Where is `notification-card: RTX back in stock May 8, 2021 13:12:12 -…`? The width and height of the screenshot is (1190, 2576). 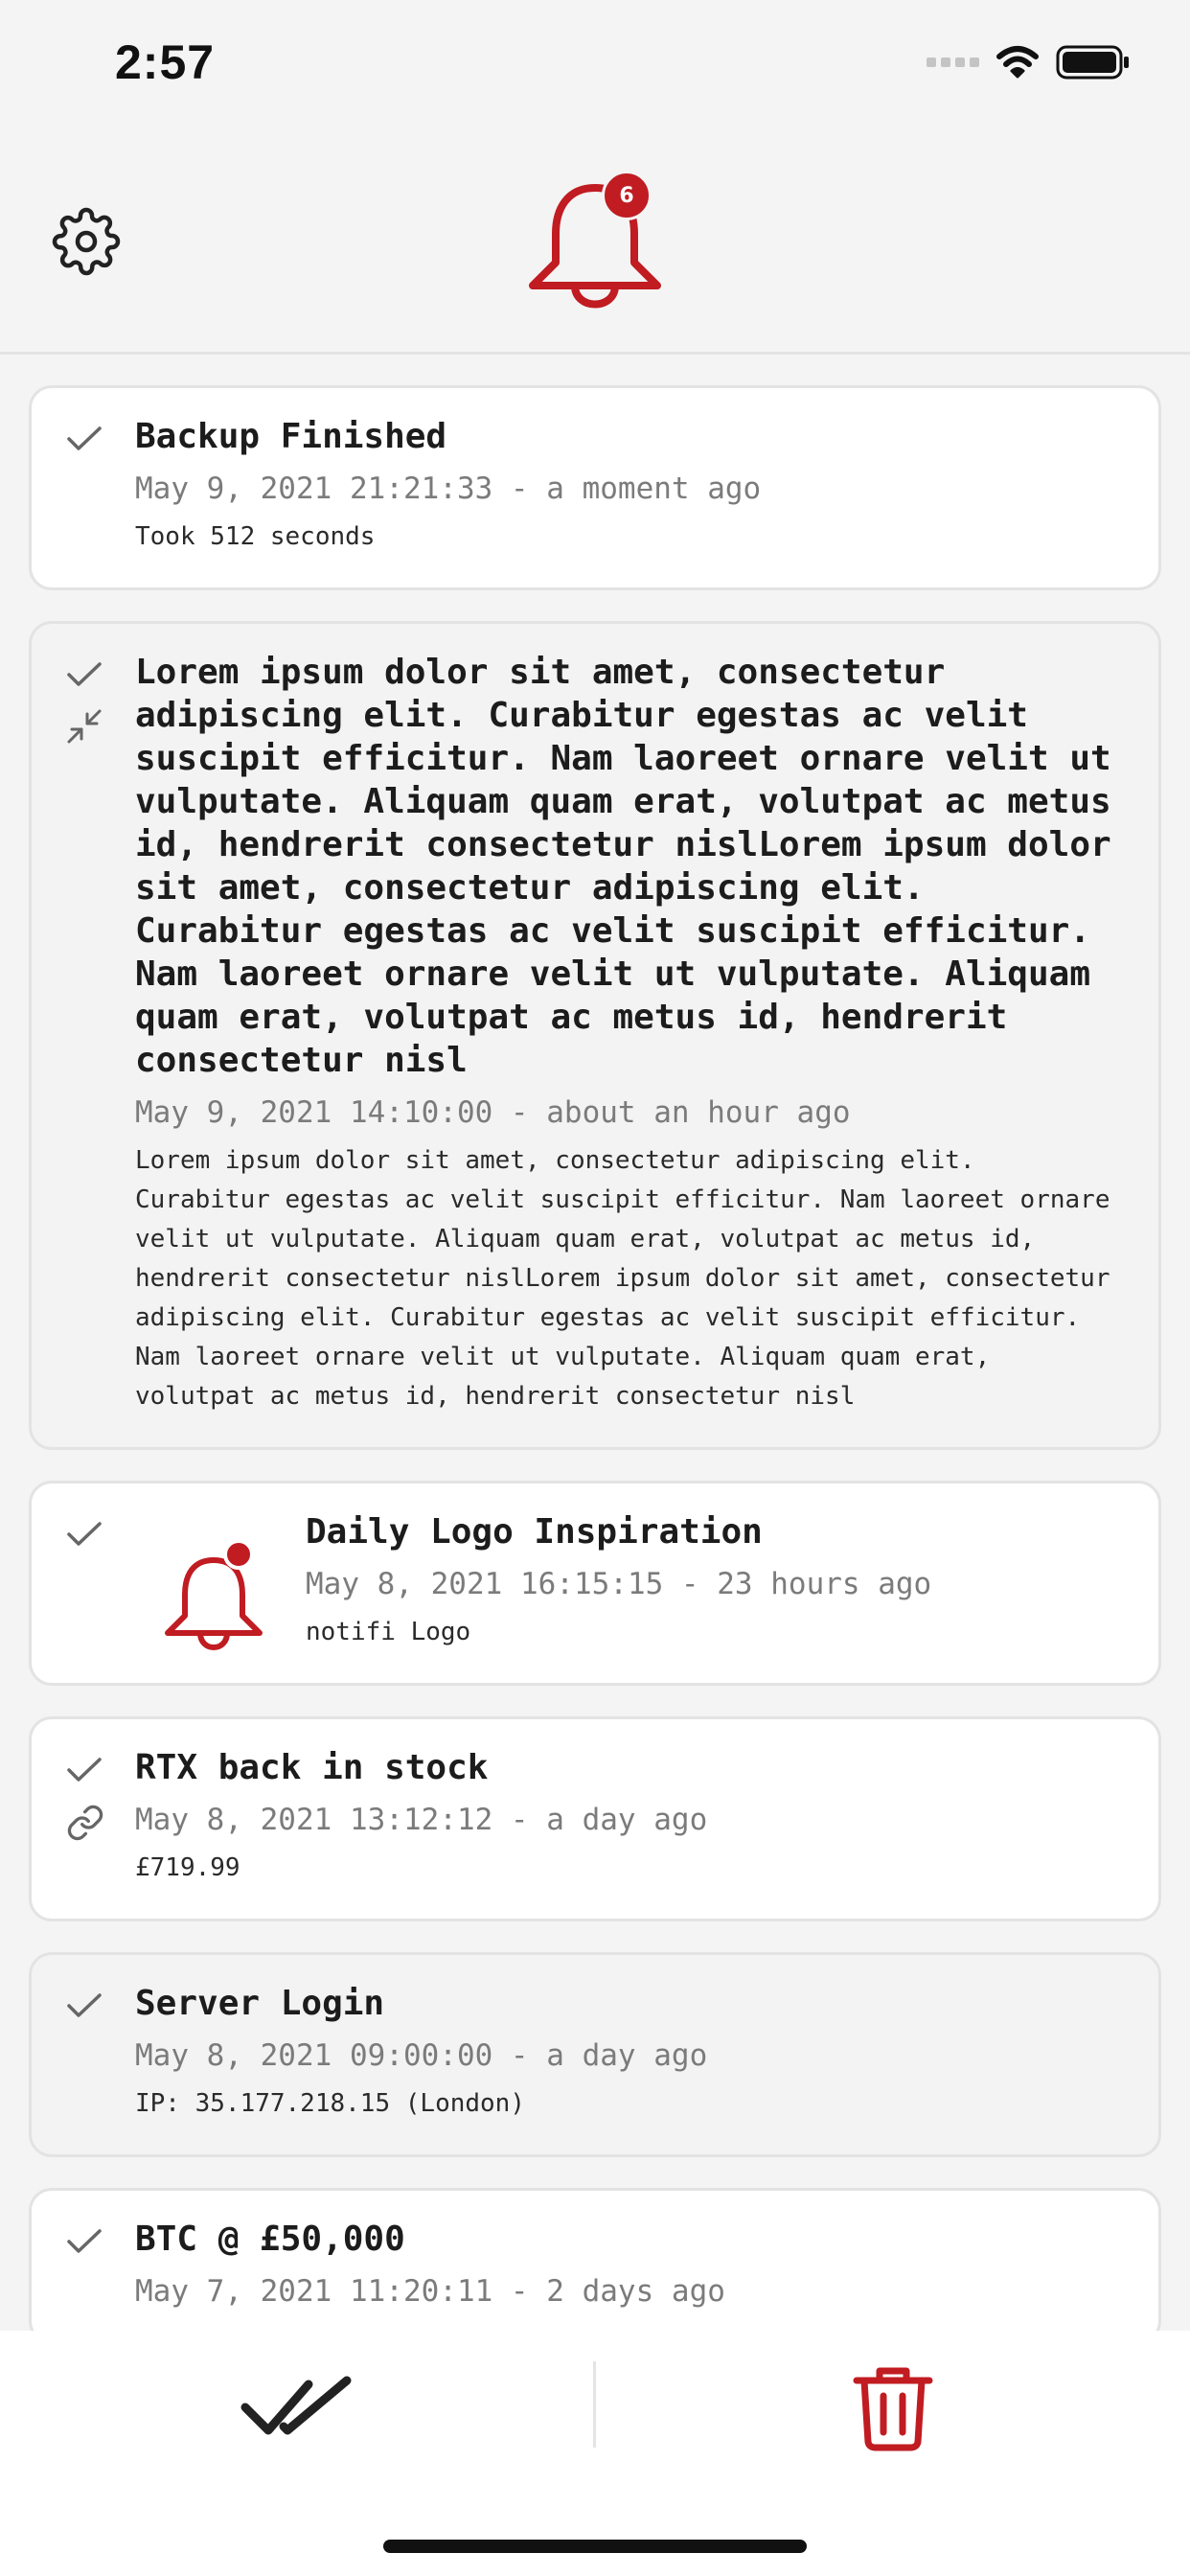 notification-card: RTX back in stock May 8, 2021 13:12:12 -… is located at coordinates (595, 1818).